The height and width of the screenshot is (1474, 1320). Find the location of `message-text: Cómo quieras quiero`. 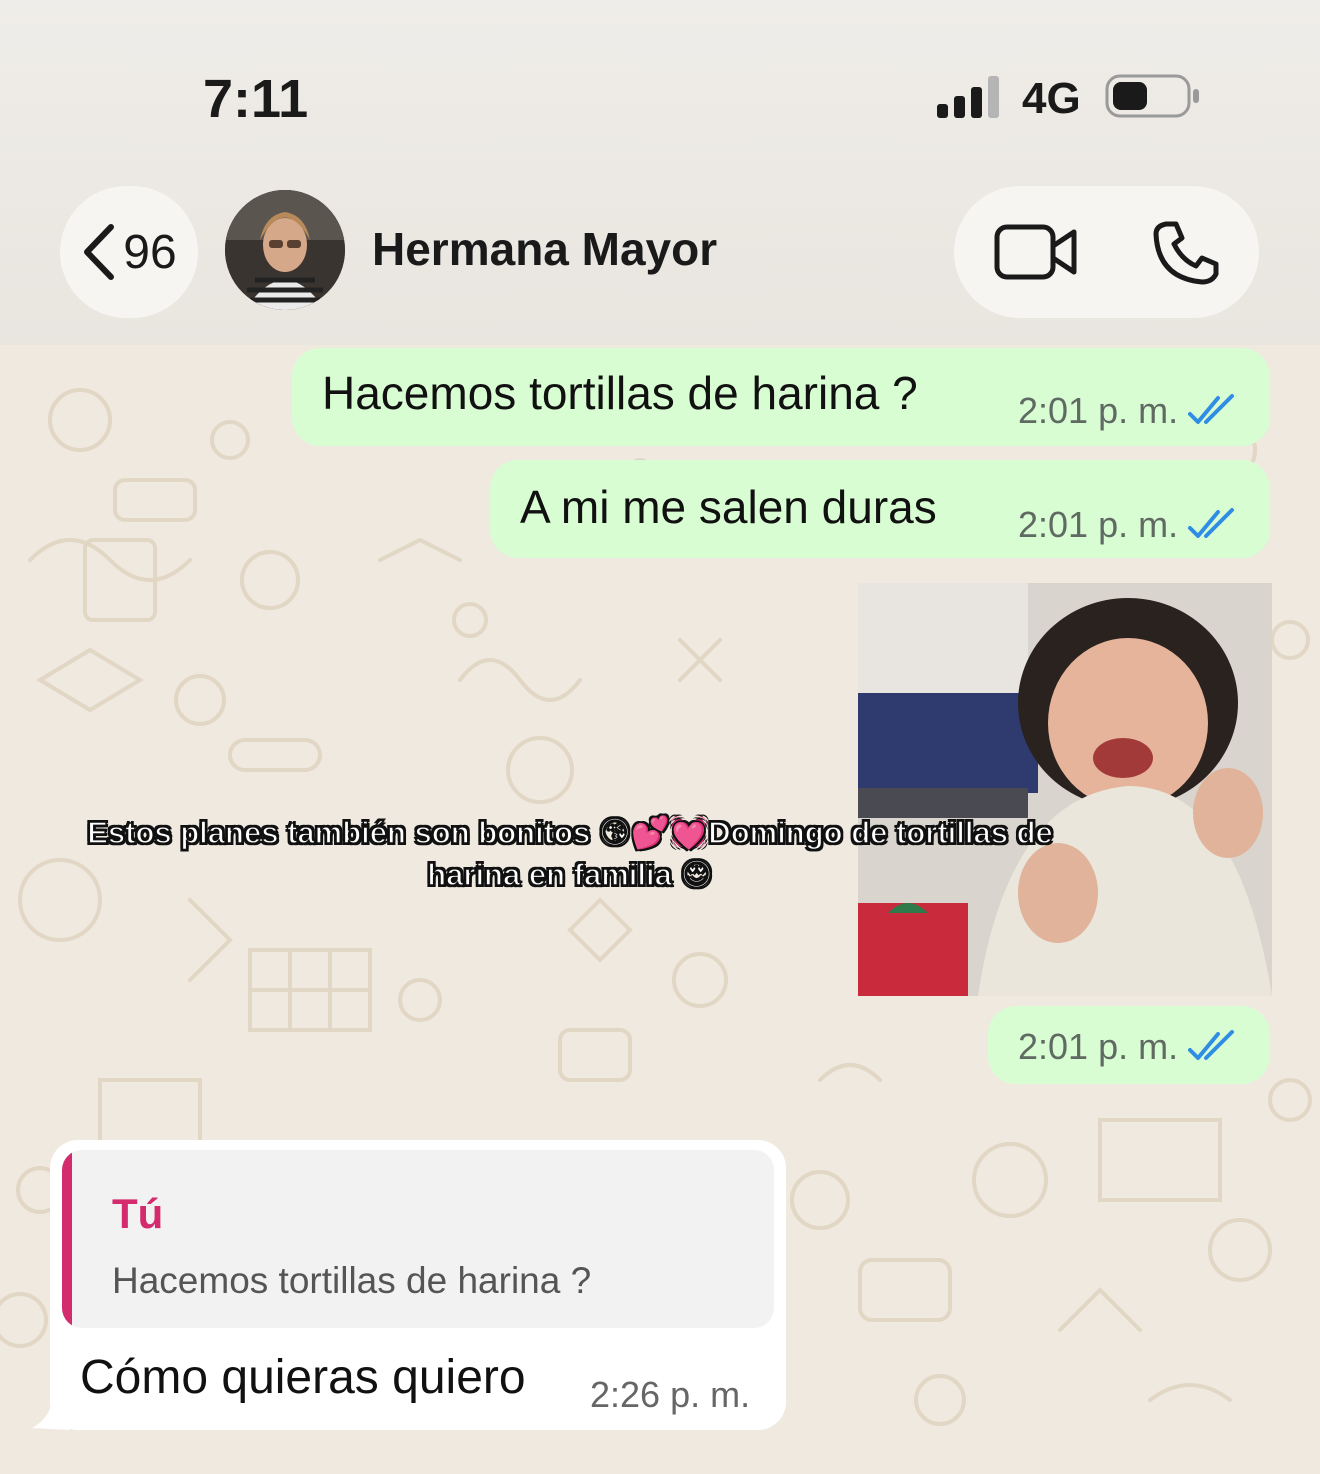

message-text: Cómo quieras quiero is located at coordinates (303, 1377).